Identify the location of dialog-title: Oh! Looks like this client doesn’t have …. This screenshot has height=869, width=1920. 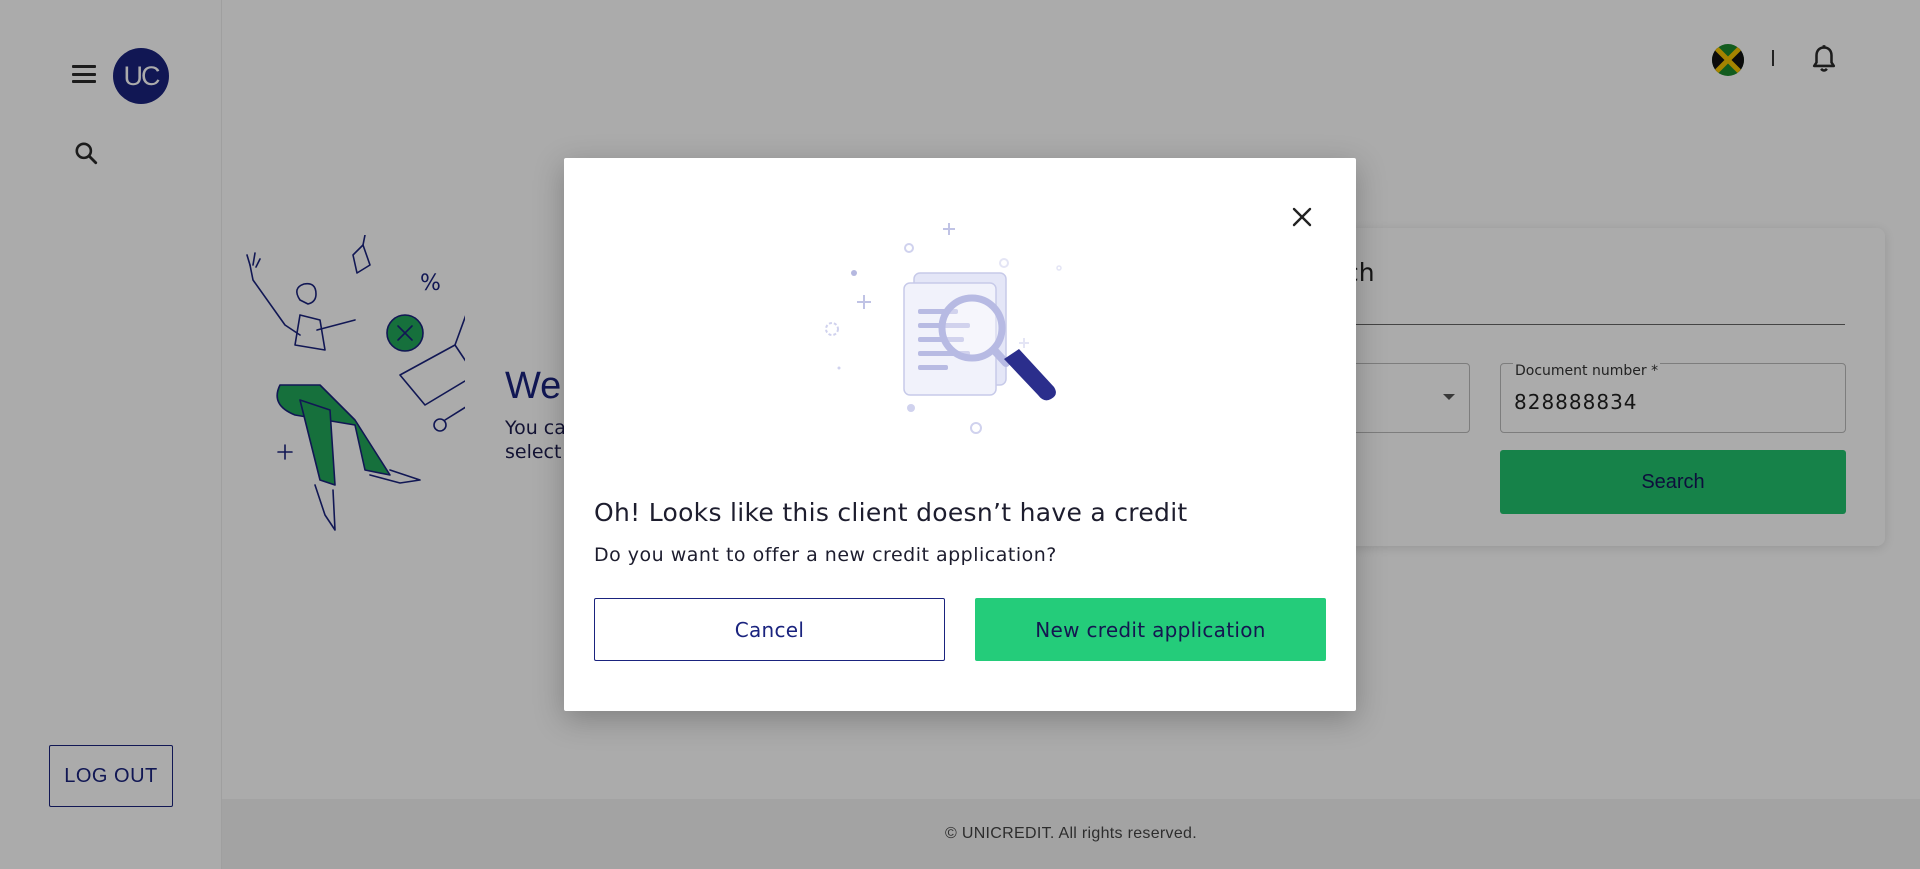
(891, 512).